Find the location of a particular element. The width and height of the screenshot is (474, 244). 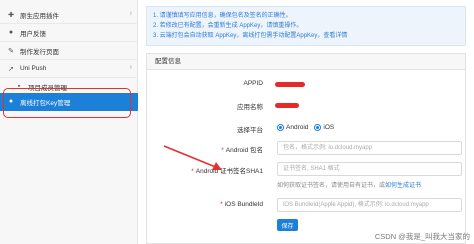

sidebar-item-release-page: ✎ 制作发行页面 is located at coordinates (69, 51).